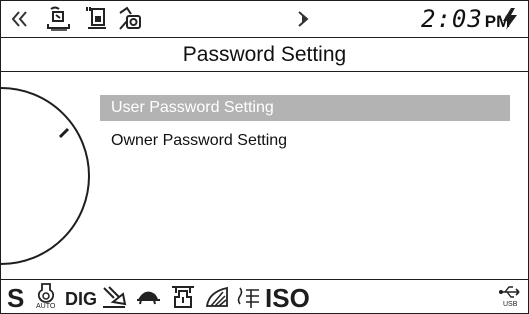 Image resolution: width=529 pixels, height=314 pixels. Describe the element at coordinates (148, 298) in the screenshot. I see `turtle-icon` at that location.